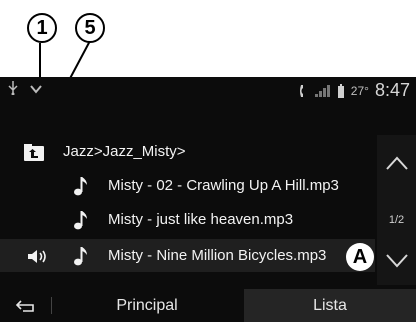  I want to click on status-bar: 27° 8:47, so click(208, 90).